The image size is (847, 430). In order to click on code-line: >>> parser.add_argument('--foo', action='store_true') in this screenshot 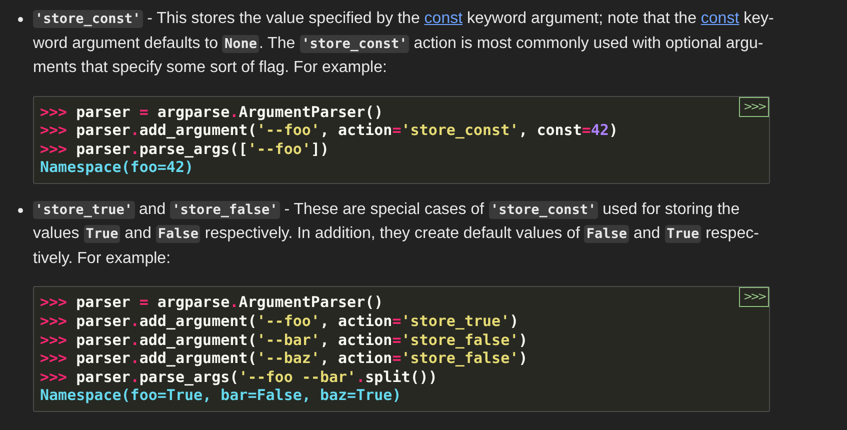, I will do `click(279, 321)`.